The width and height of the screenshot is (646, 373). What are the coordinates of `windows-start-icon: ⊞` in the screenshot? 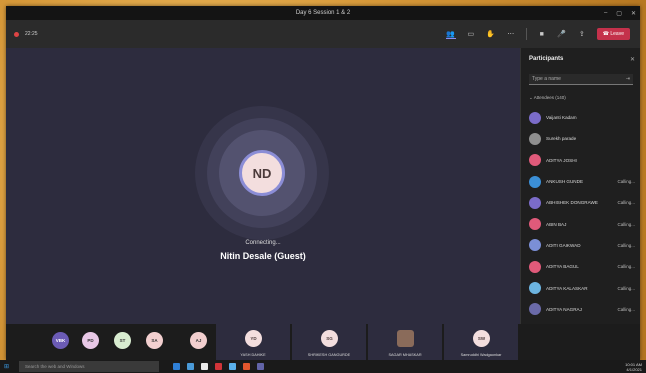 It's located at (6, 366).